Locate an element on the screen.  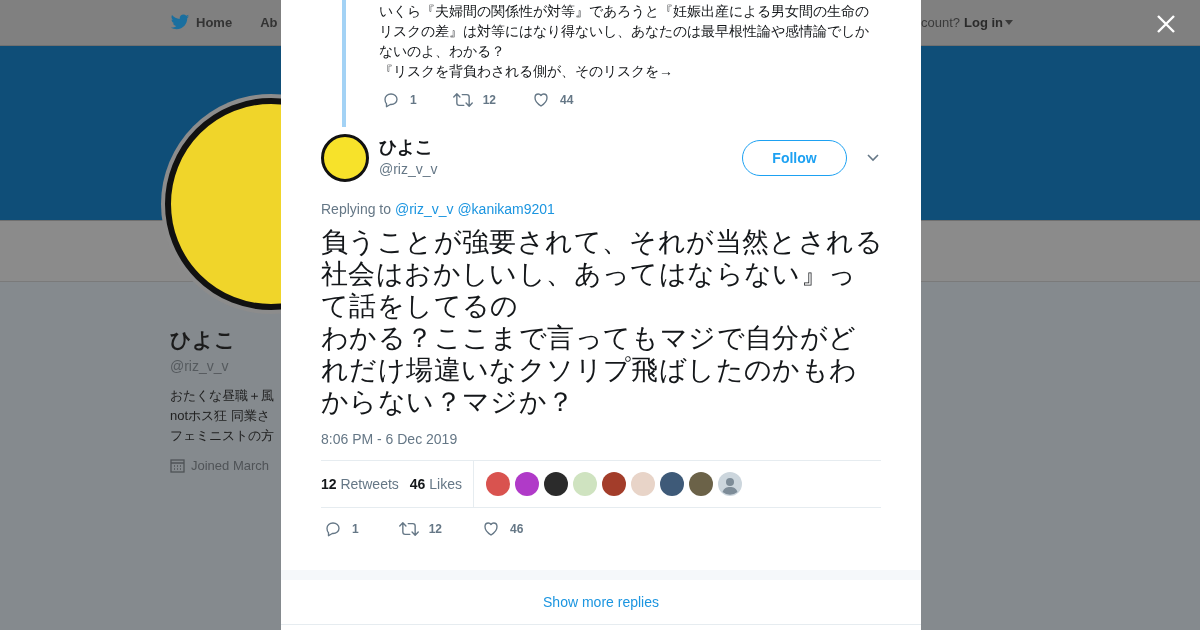
author-name: ひよこ is located at coordinates (560, 147).